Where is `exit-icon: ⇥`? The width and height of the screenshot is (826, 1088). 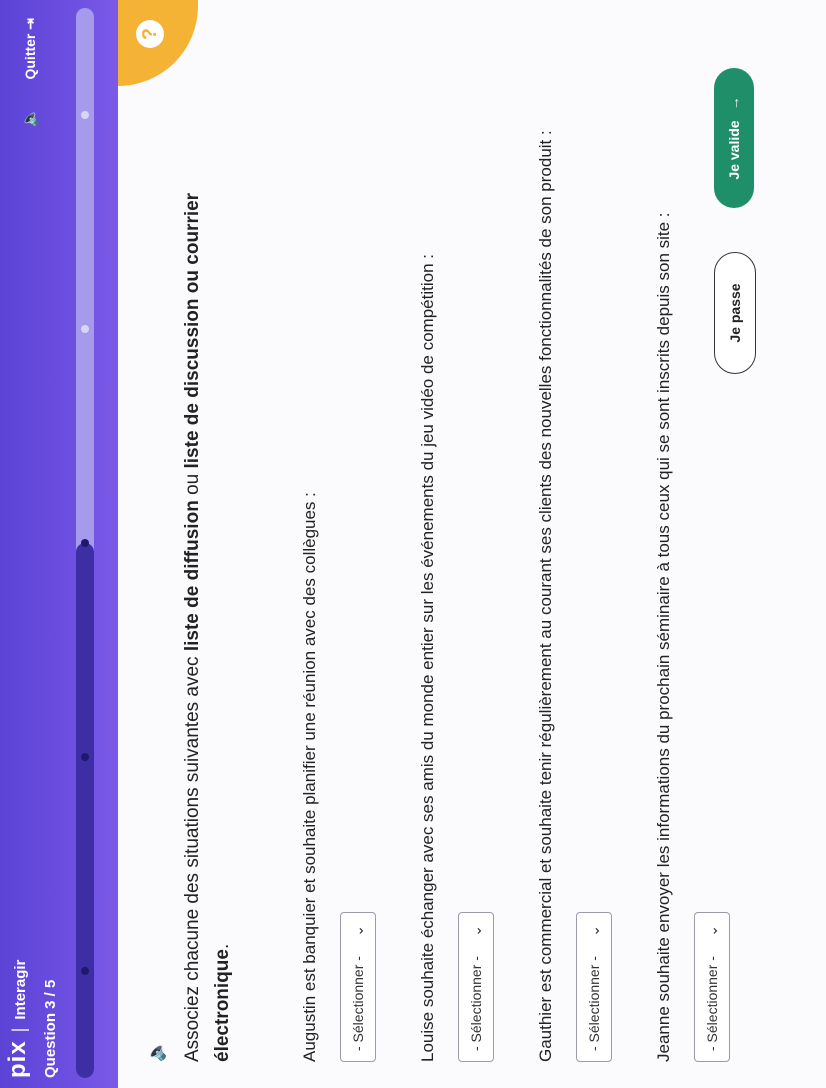
exit-icon: ⇥ is located at coordinates (29, 24).